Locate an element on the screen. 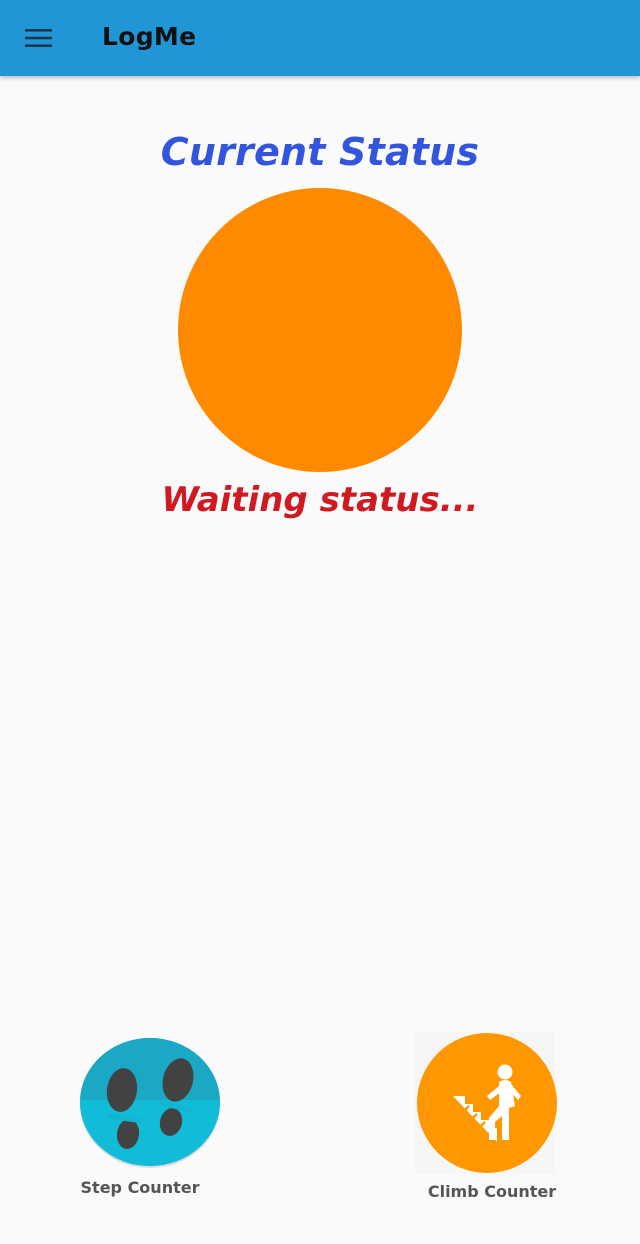  step-counter-button: Step Counter is located at coordinates (150, 1116).